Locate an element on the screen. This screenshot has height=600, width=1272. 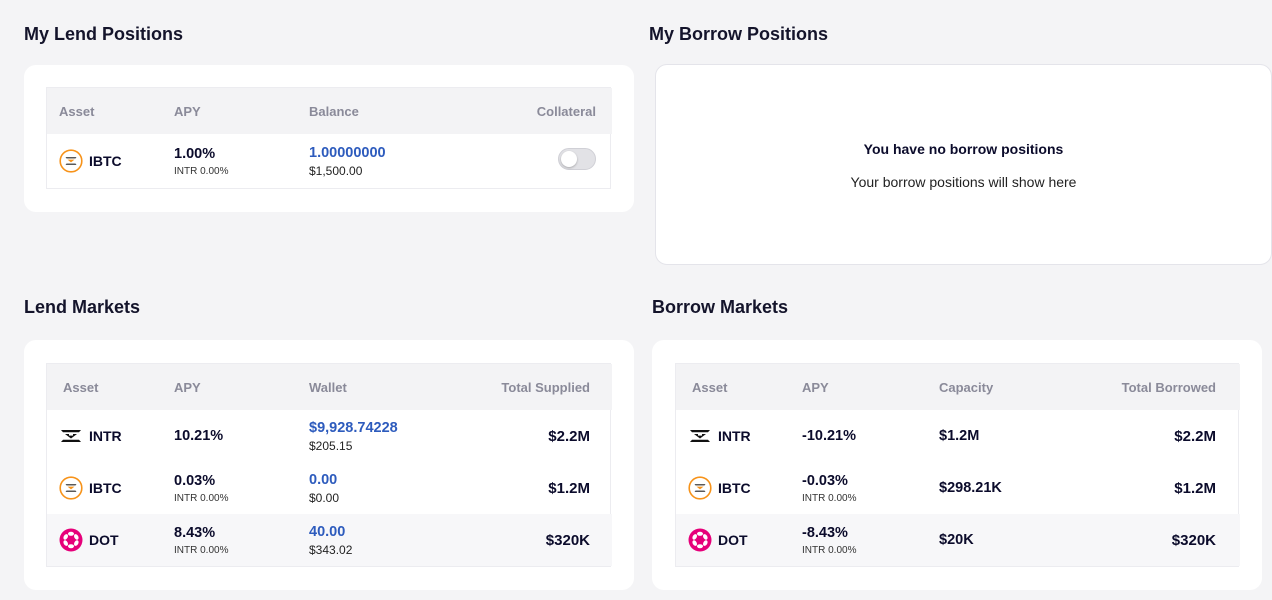
wallet-value: $9,928.74228 is located at coordinates (353, 427).